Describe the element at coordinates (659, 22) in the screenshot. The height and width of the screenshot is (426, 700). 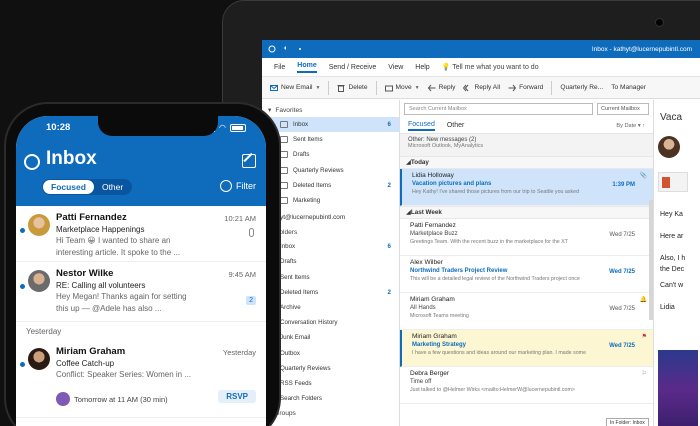
I see `laptop-camera` at that location.